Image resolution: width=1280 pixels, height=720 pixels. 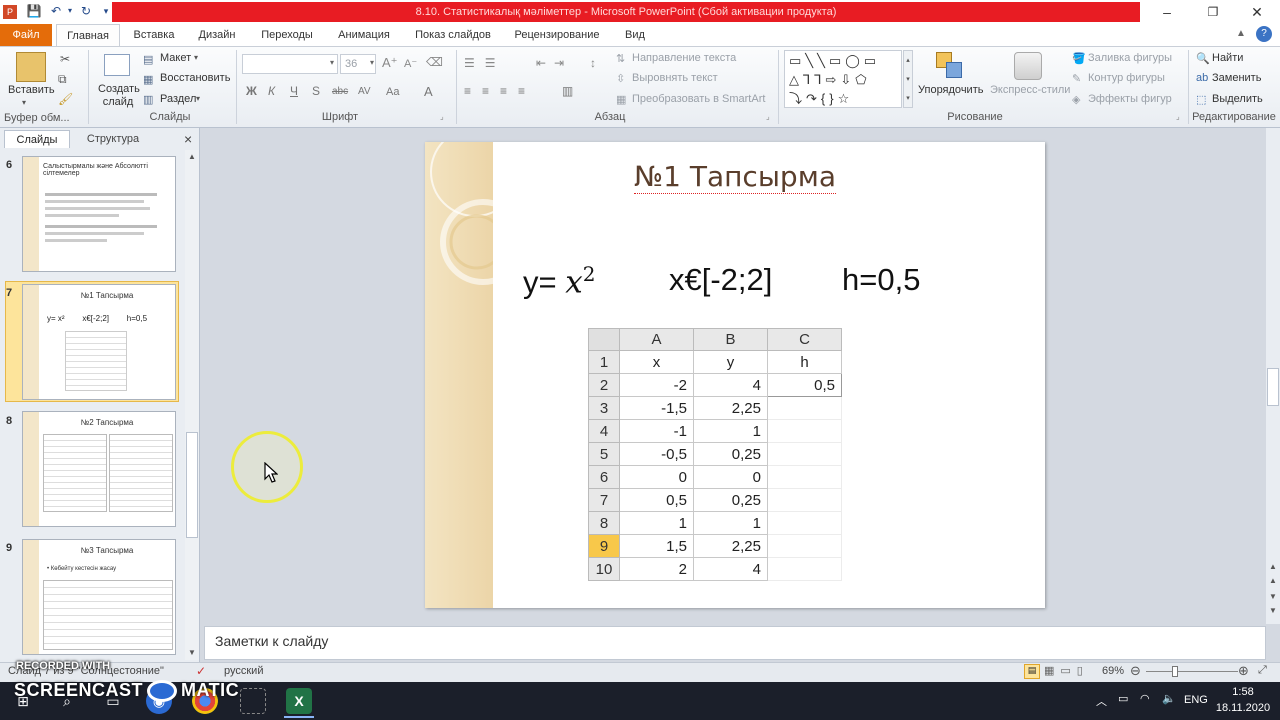 What do you see at coordinates (1076, 78) in the screenshot?
I see `shape-outline-icon: ✎` at bounding box center [1076, 78].